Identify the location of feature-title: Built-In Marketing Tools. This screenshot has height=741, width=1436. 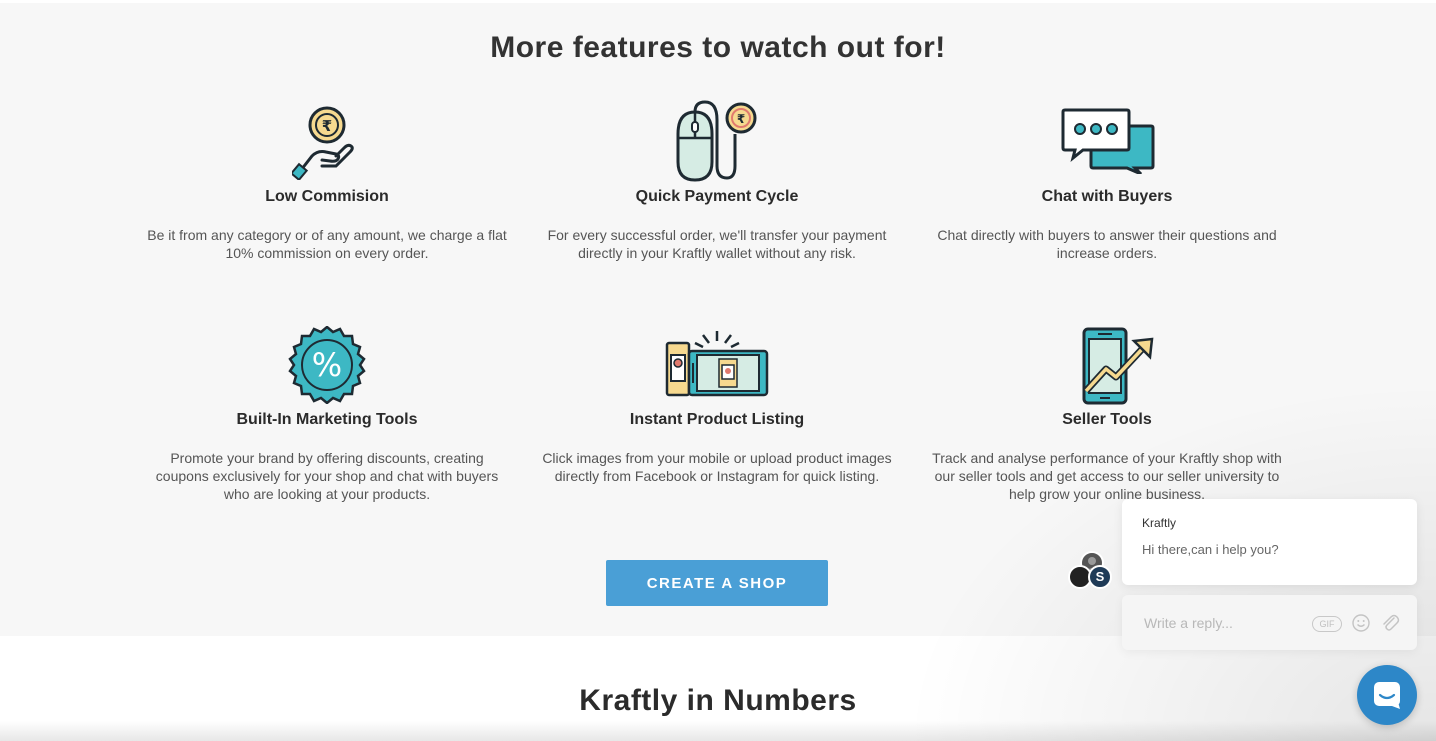
(327, 419).